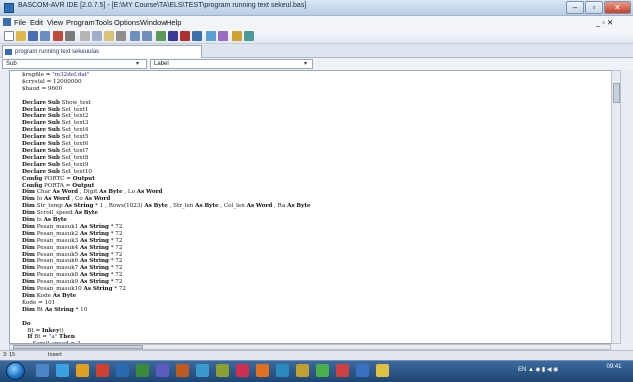  Describe the element at coordinates (312, 123) in the screenshot. I see `code-line: Declare Sub Set_text3` at that location.